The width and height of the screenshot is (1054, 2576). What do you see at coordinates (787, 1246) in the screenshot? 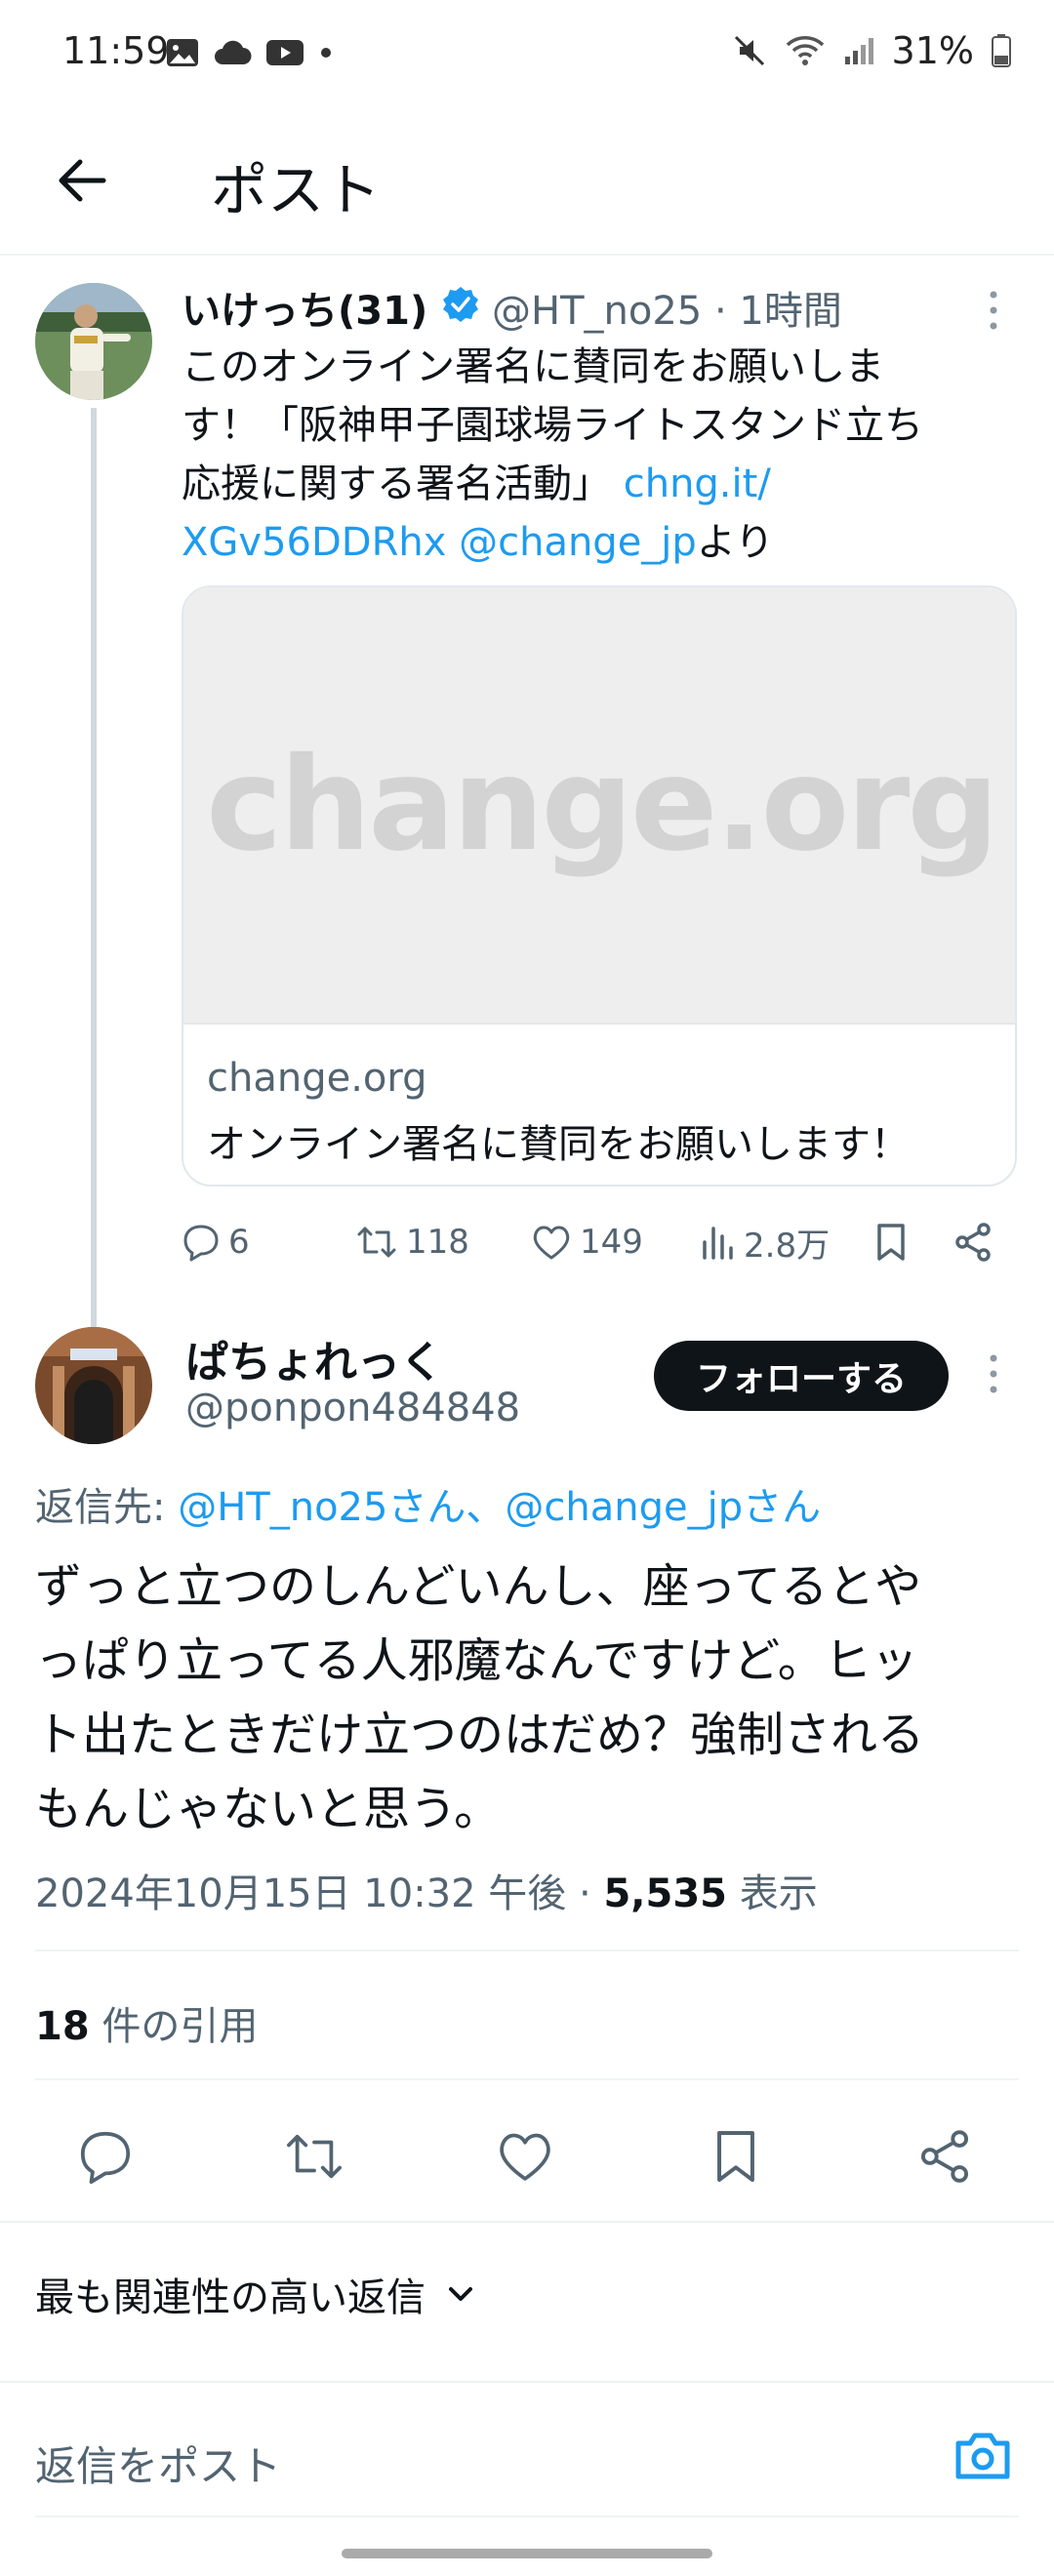
I see `views-count: 2.8万` at bounding box center [787, 1246].